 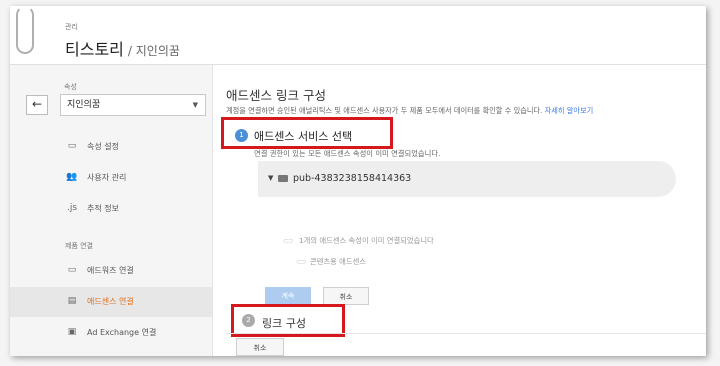 I want to click on sidebar-item-label: 추적 정보, so click(x=103, y=208).